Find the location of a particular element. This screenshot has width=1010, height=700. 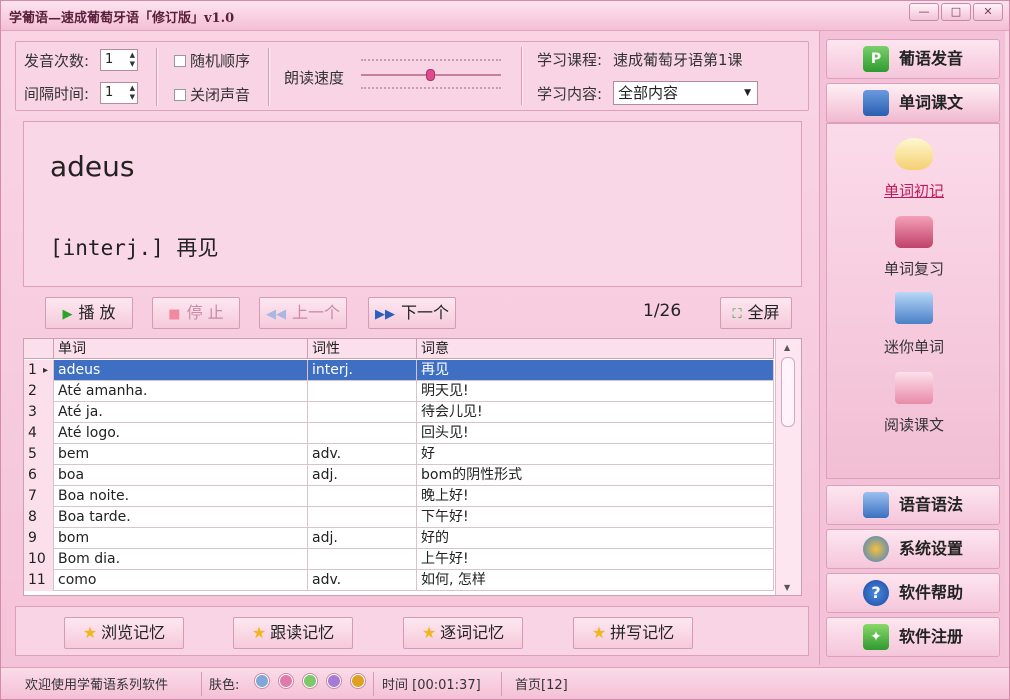

star-icon: ★ is located at coordinates (259, 632).